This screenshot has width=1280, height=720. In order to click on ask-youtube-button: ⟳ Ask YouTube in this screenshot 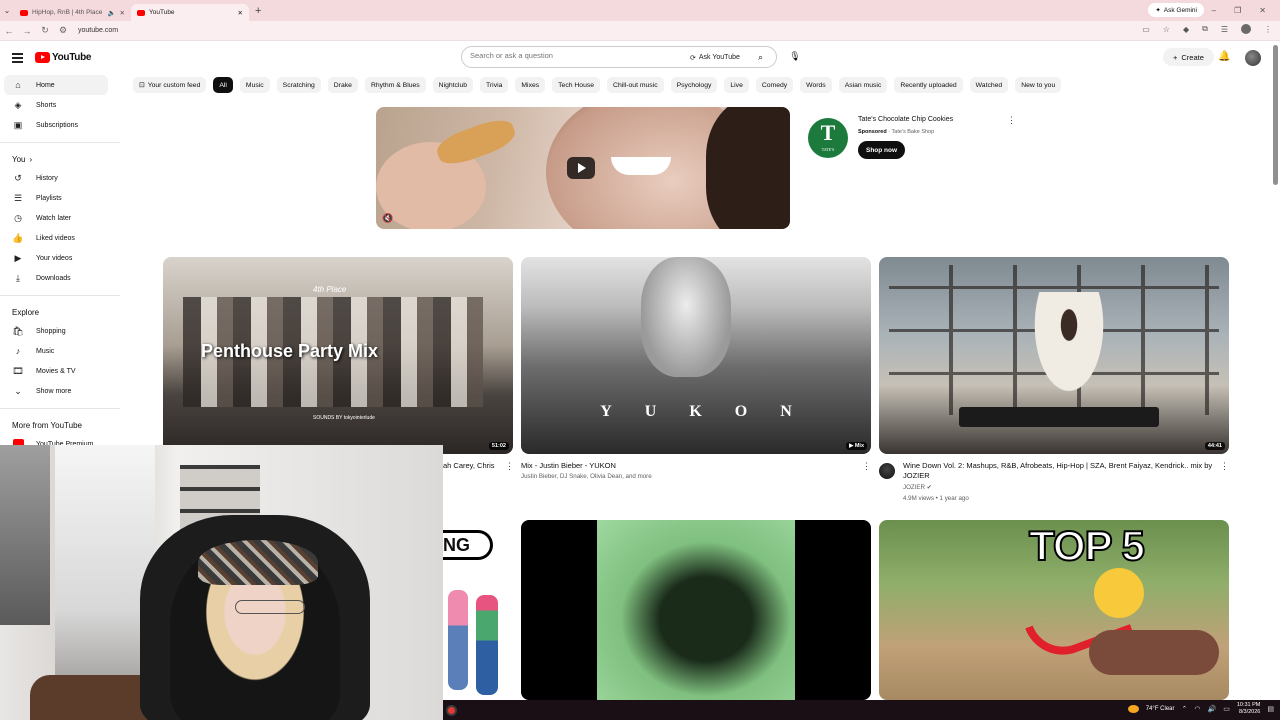, I will do `click(715, 57)`.